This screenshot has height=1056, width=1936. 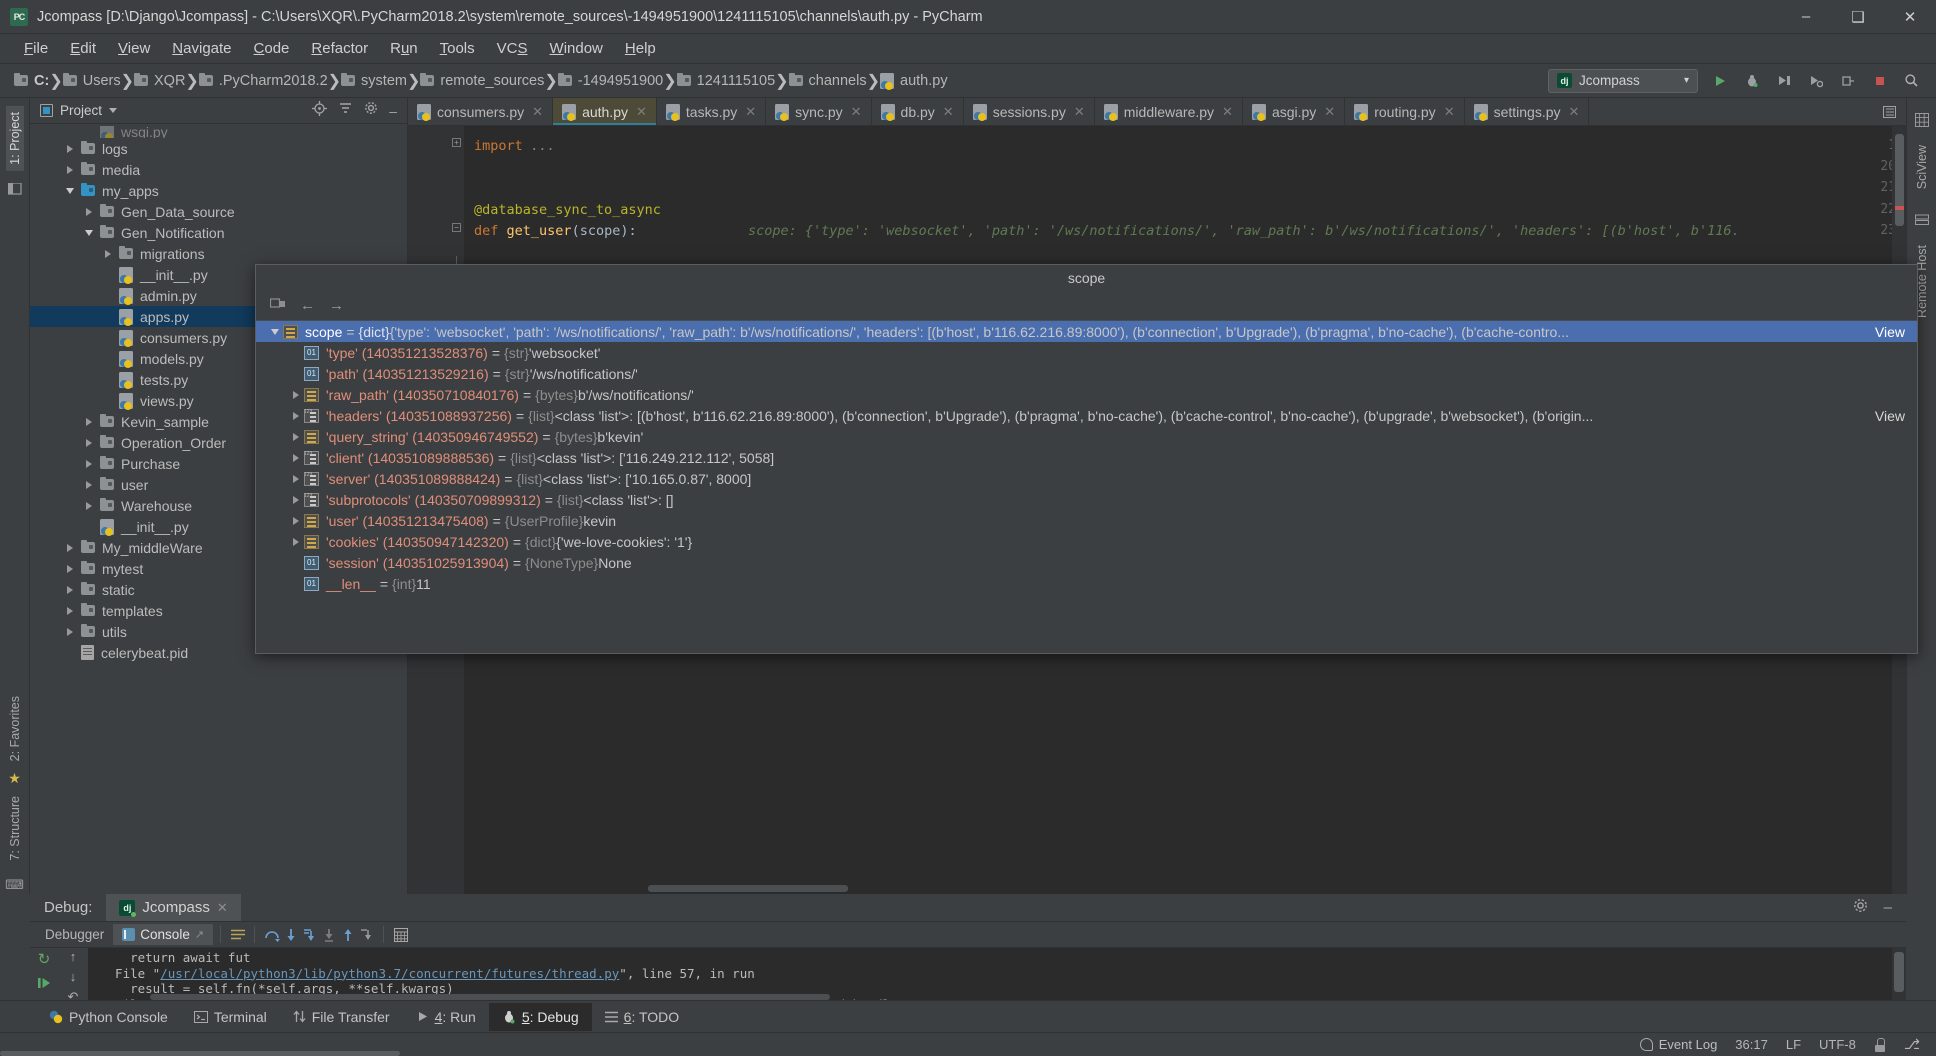 I want to click on fold-toggle-icon: −, so click(x=456, y=227).